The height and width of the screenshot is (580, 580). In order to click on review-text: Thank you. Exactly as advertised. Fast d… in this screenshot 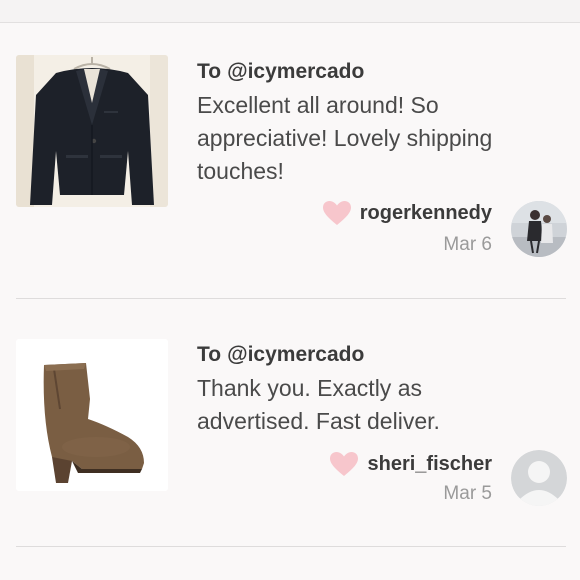, I will do `click(318, 404)`.